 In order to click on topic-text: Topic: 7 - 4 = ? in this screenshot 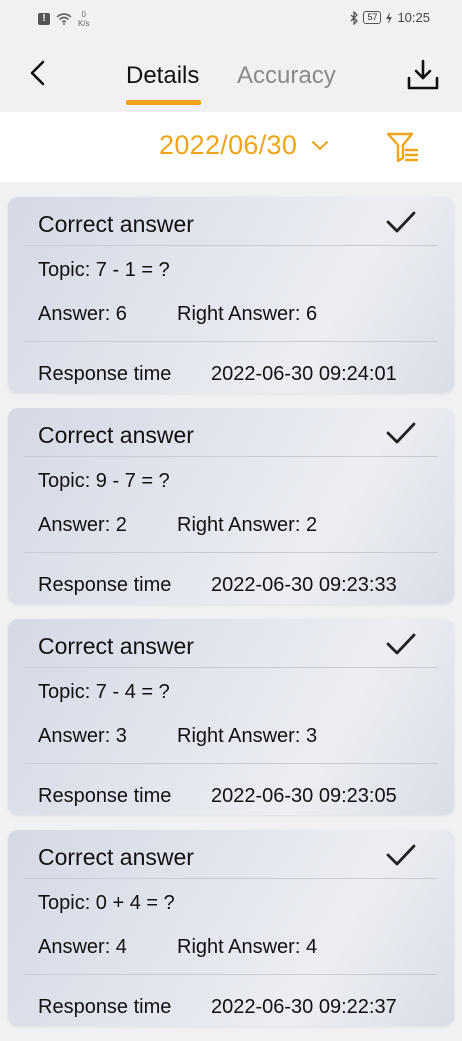, I will do `click(104, 692)`.